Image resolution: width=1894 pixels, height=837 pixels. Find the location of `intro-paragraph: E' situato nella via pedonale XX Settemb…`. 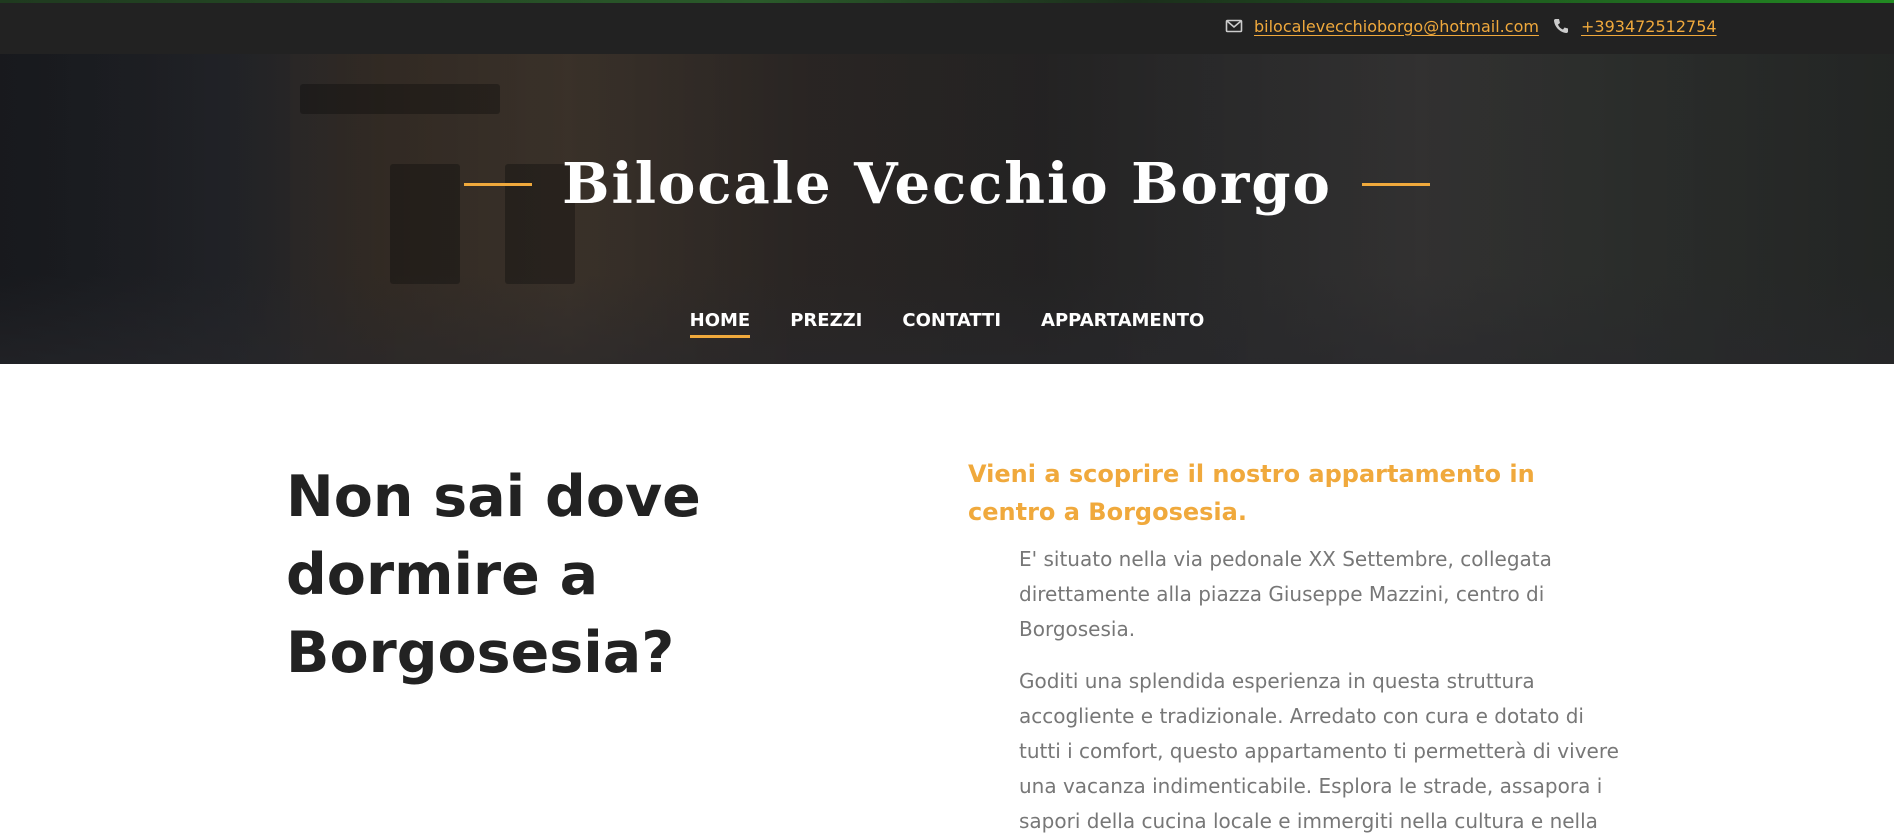

intro-paragraph: E' situato nella via pedonale XX Settemb… is located at coordinates (1285, 594).